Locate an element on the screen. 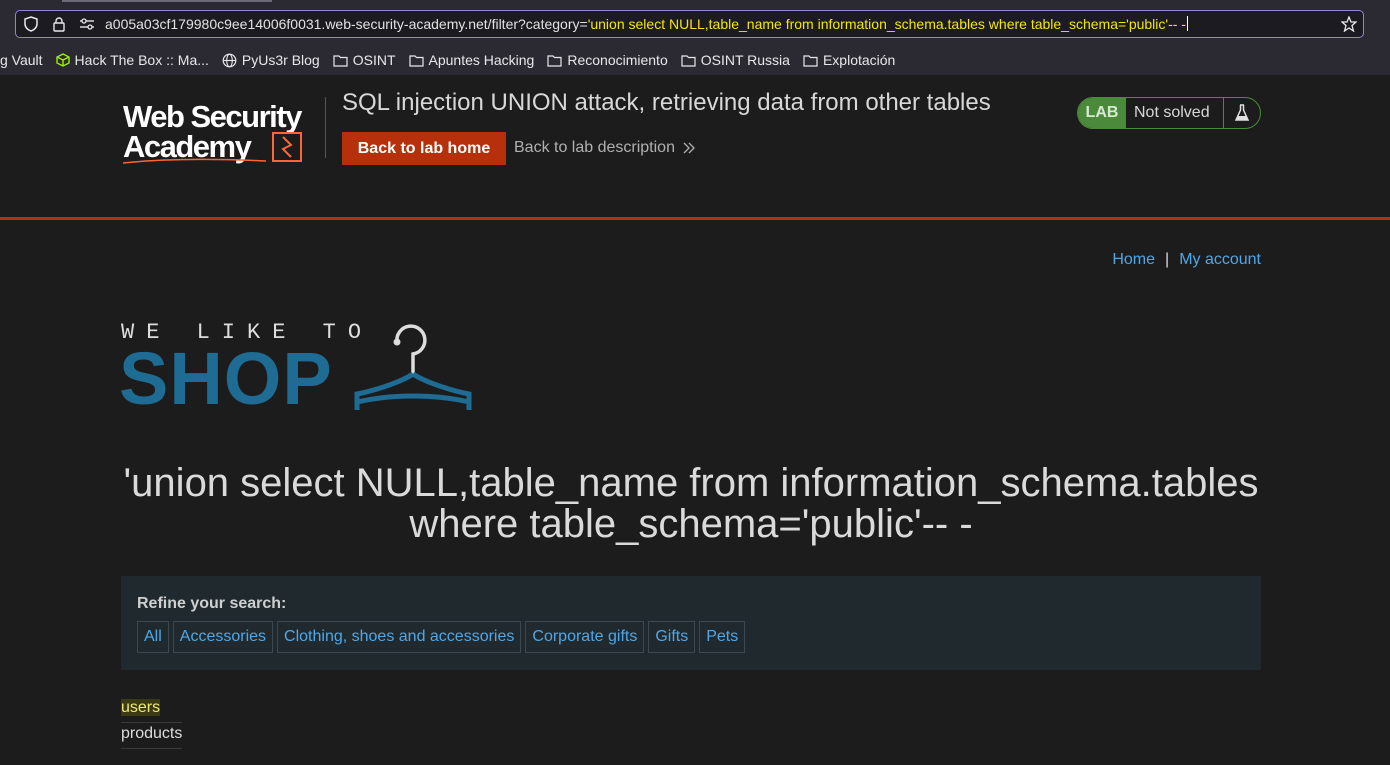 The image size is (1390, 765). back-to-lab-home-button: Back to lab home is located at coordinates (424, 148).